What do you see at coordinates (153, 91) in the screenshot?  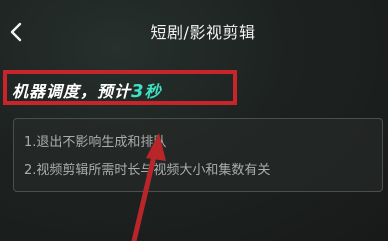 I see `eta-unit: 秒` at bounding box center [153, 91].